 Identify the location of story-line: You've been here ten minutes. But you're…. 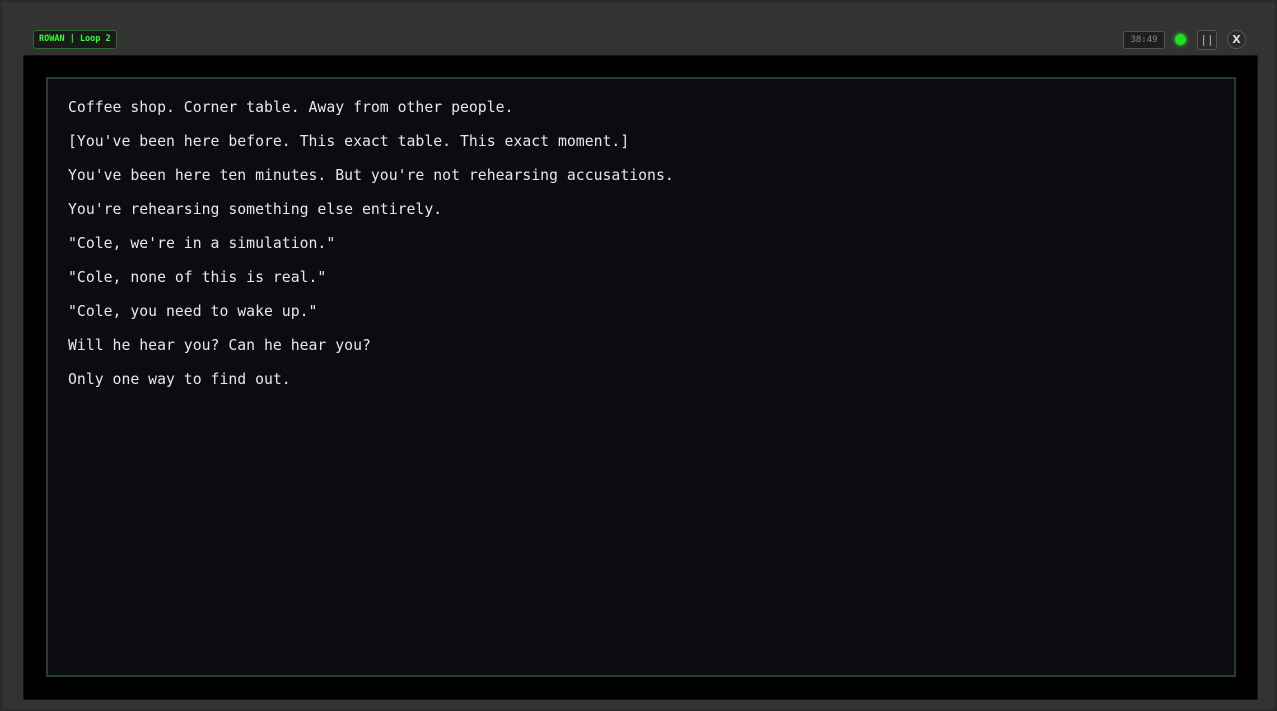
(371, 175).